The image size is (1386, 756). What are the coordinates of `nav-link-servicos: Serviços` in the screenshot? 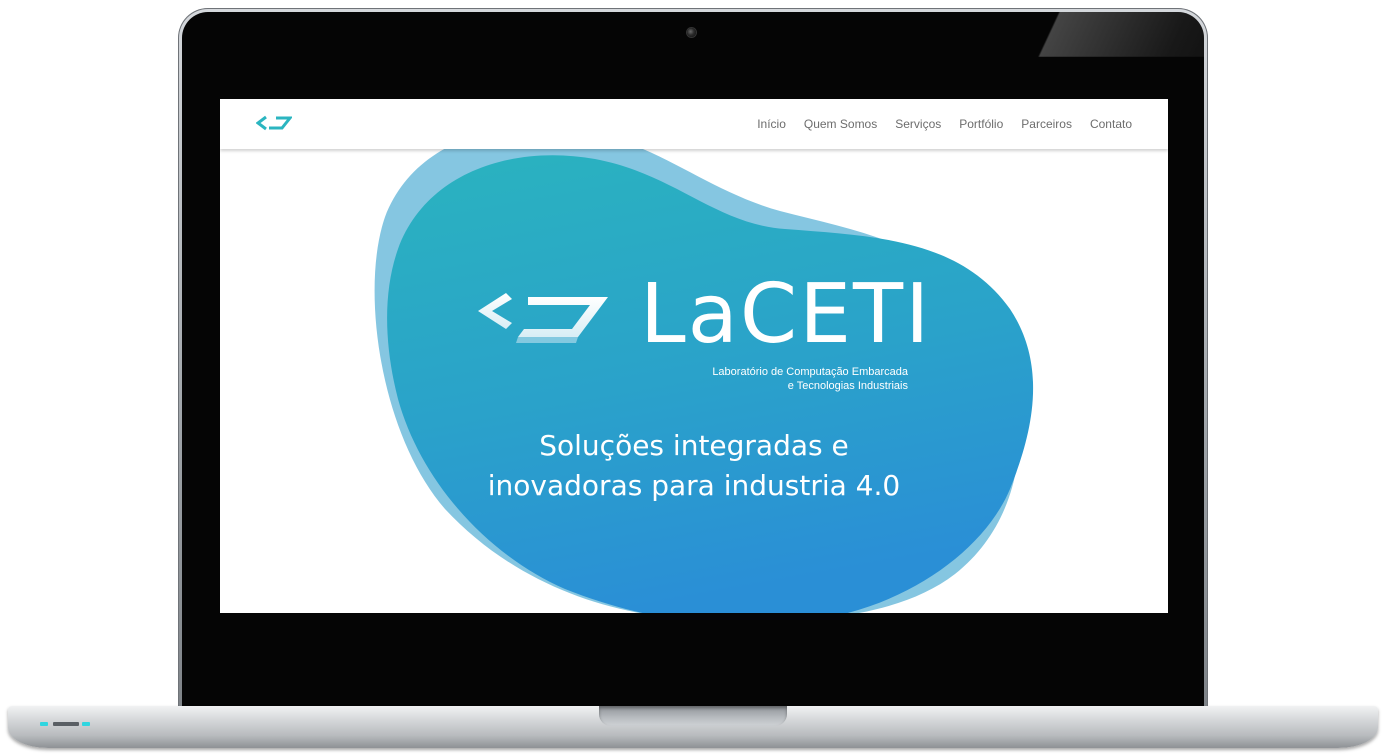 It's located at (918, 124).